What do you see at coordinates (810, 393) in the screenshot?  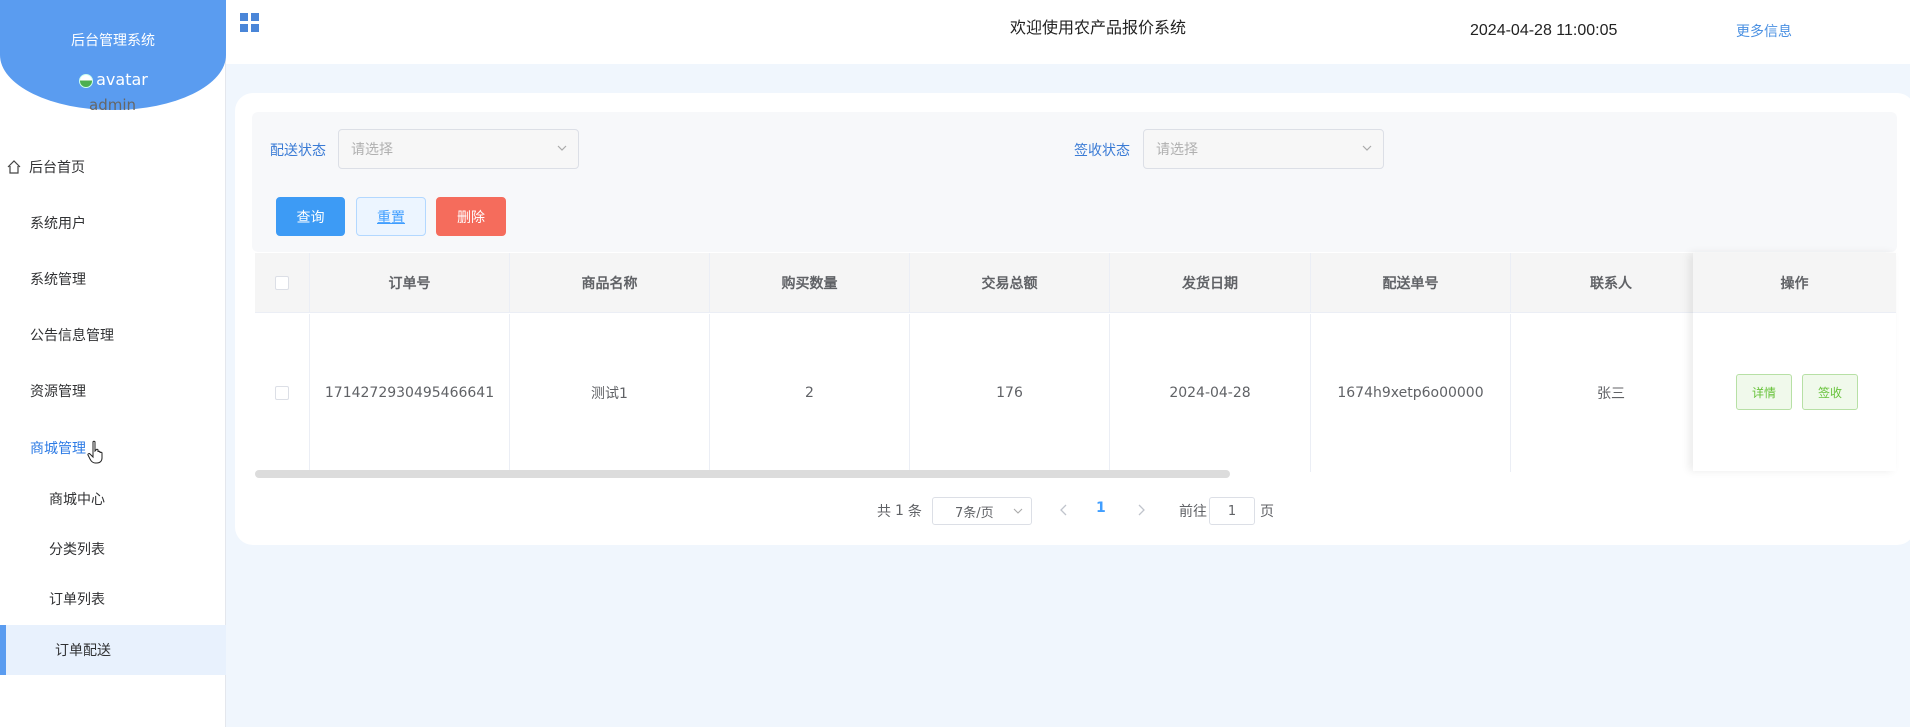 I see `cell-qty: 2` at bounding box center [810, 393].